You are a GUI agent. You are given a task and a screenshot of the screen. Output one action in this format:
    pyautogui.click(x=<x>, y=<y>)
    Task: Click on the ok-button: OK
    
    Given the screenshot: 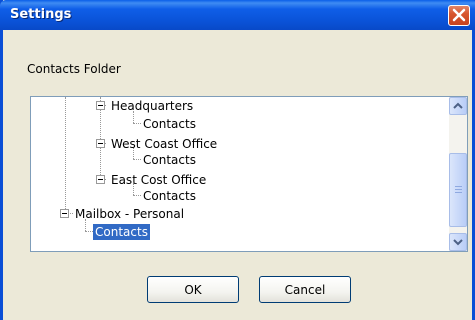 What is the action you would take?
    pyautogui.click(x=193, y=289)
    